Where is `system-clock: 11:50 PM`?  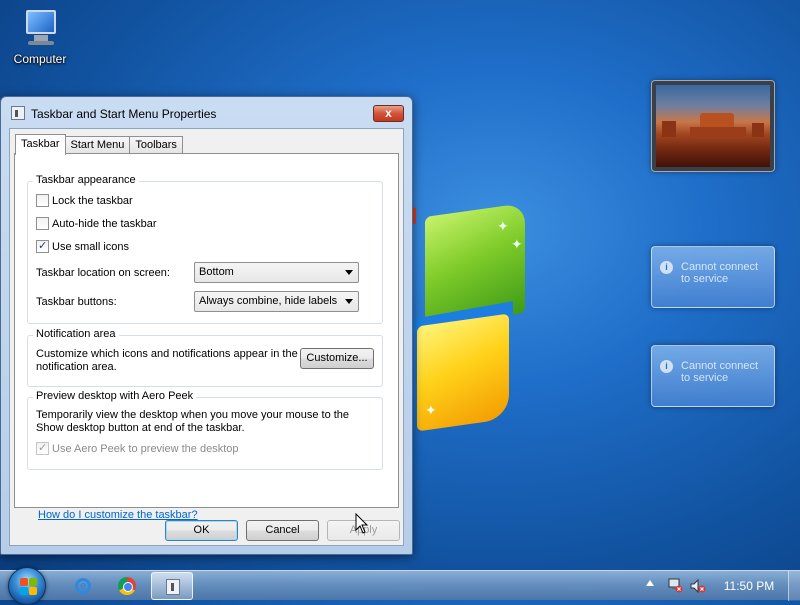
system-clock: 11:50 PM is located at coordinates (749, 586).